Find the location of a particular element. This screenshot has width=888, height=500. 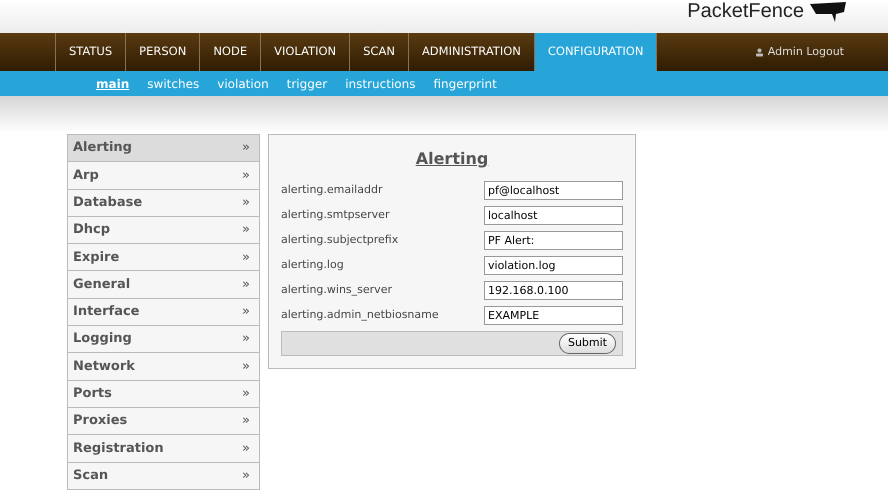

sidebar-item: Network » is located at coordinates (163, 367).